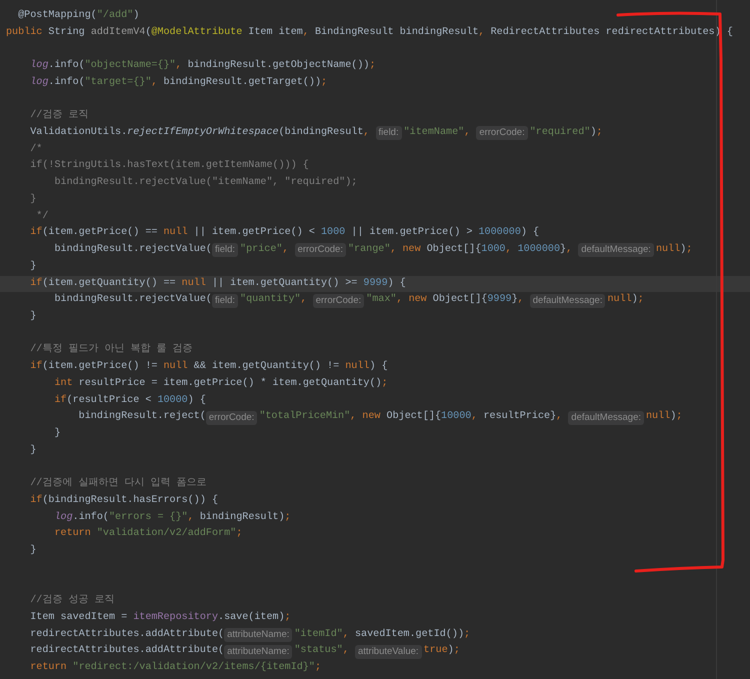 This screenshot has height=679, width=750. I want to click on code-line: if(bindingResult.hasErrors()) {, so click(124, 501).